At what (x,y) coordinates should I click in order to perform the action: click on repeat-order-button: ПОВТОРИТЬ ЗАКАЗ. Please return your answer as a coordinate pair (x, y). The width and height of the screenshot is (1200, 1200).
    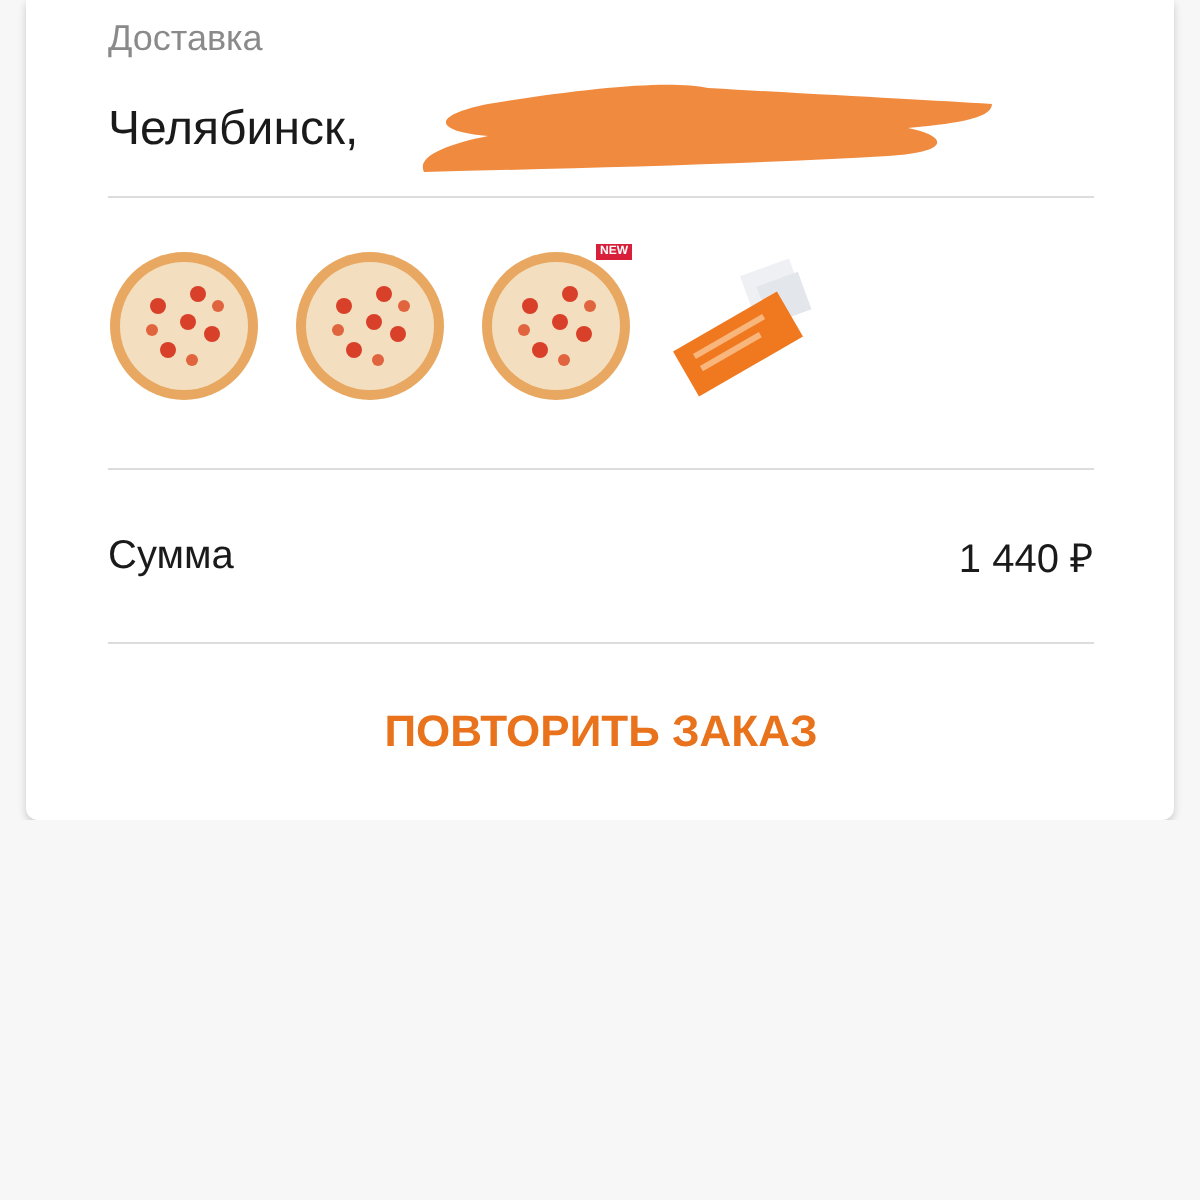
    Looking at the image, I should click on (601, 732).